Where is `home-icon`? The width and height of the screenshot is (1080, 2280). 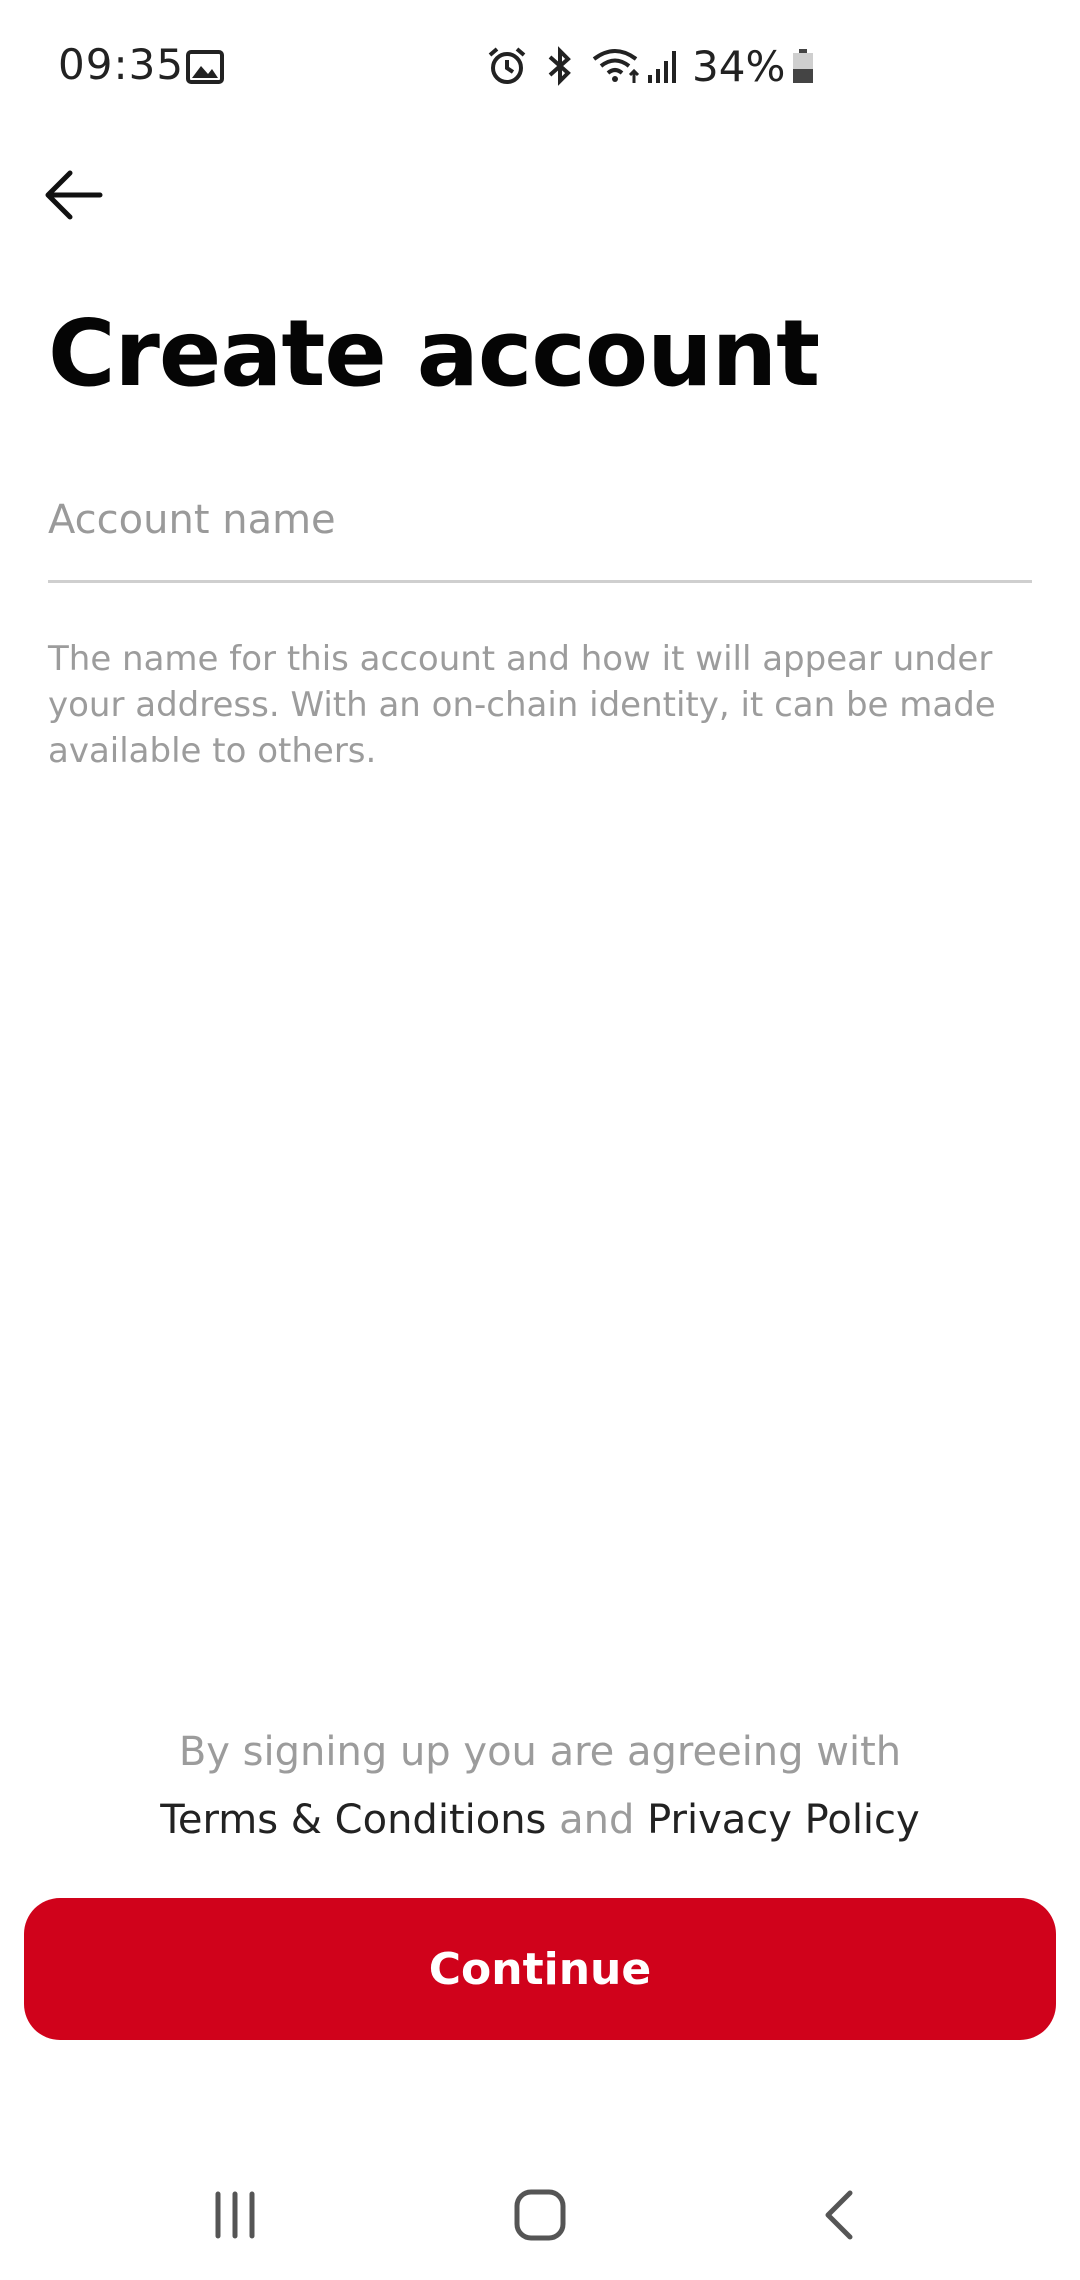 home-icon is located at coordinates (540, 2215).